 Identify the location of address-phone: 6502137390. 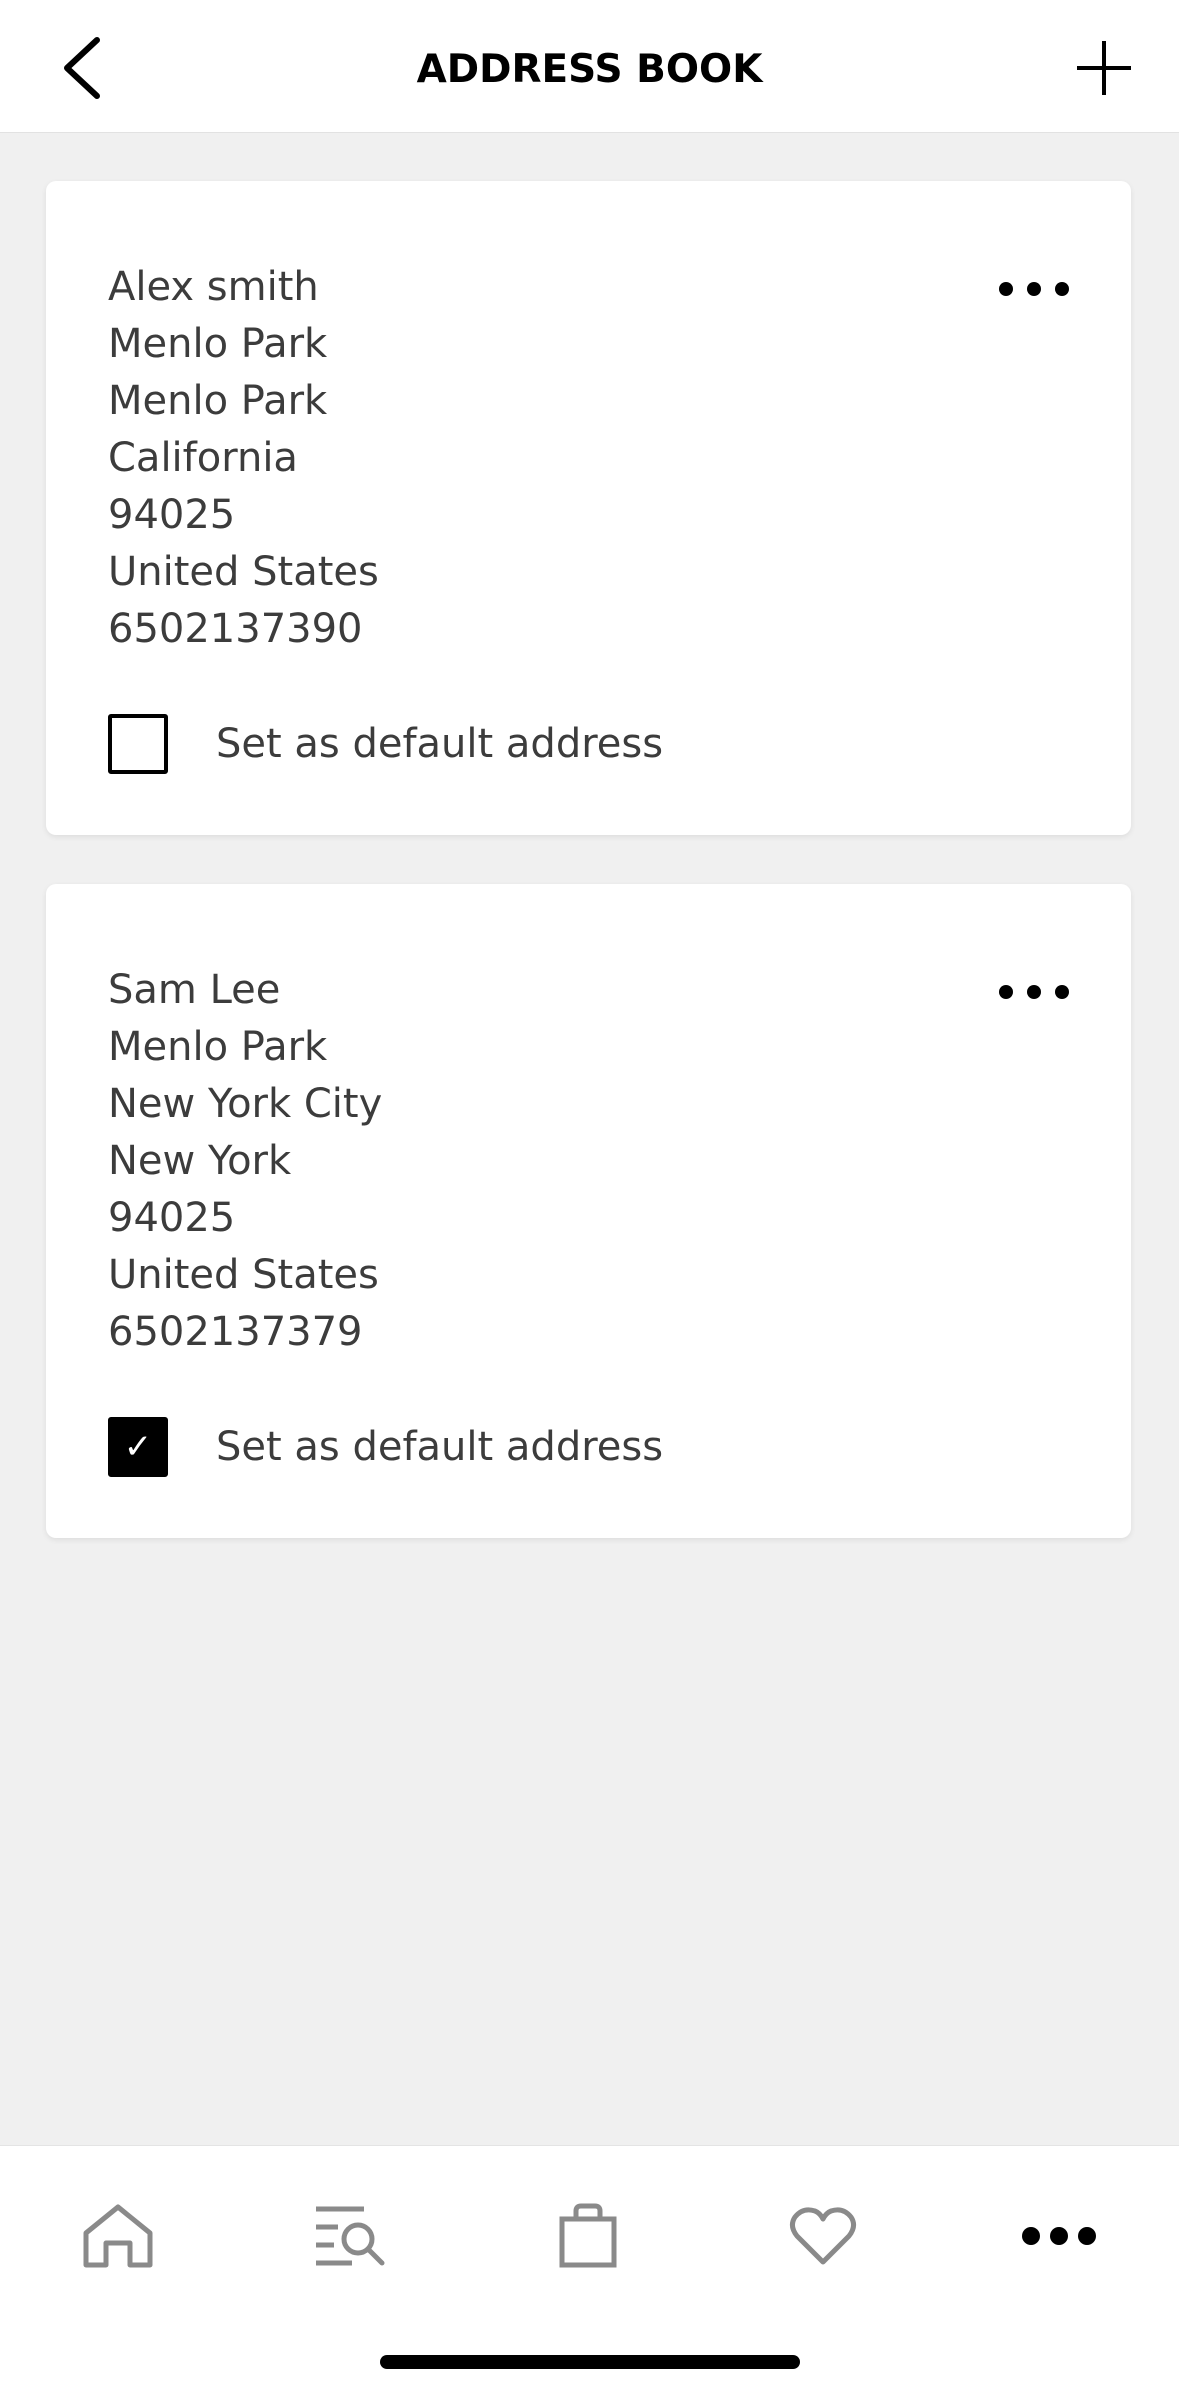
(235, 629).